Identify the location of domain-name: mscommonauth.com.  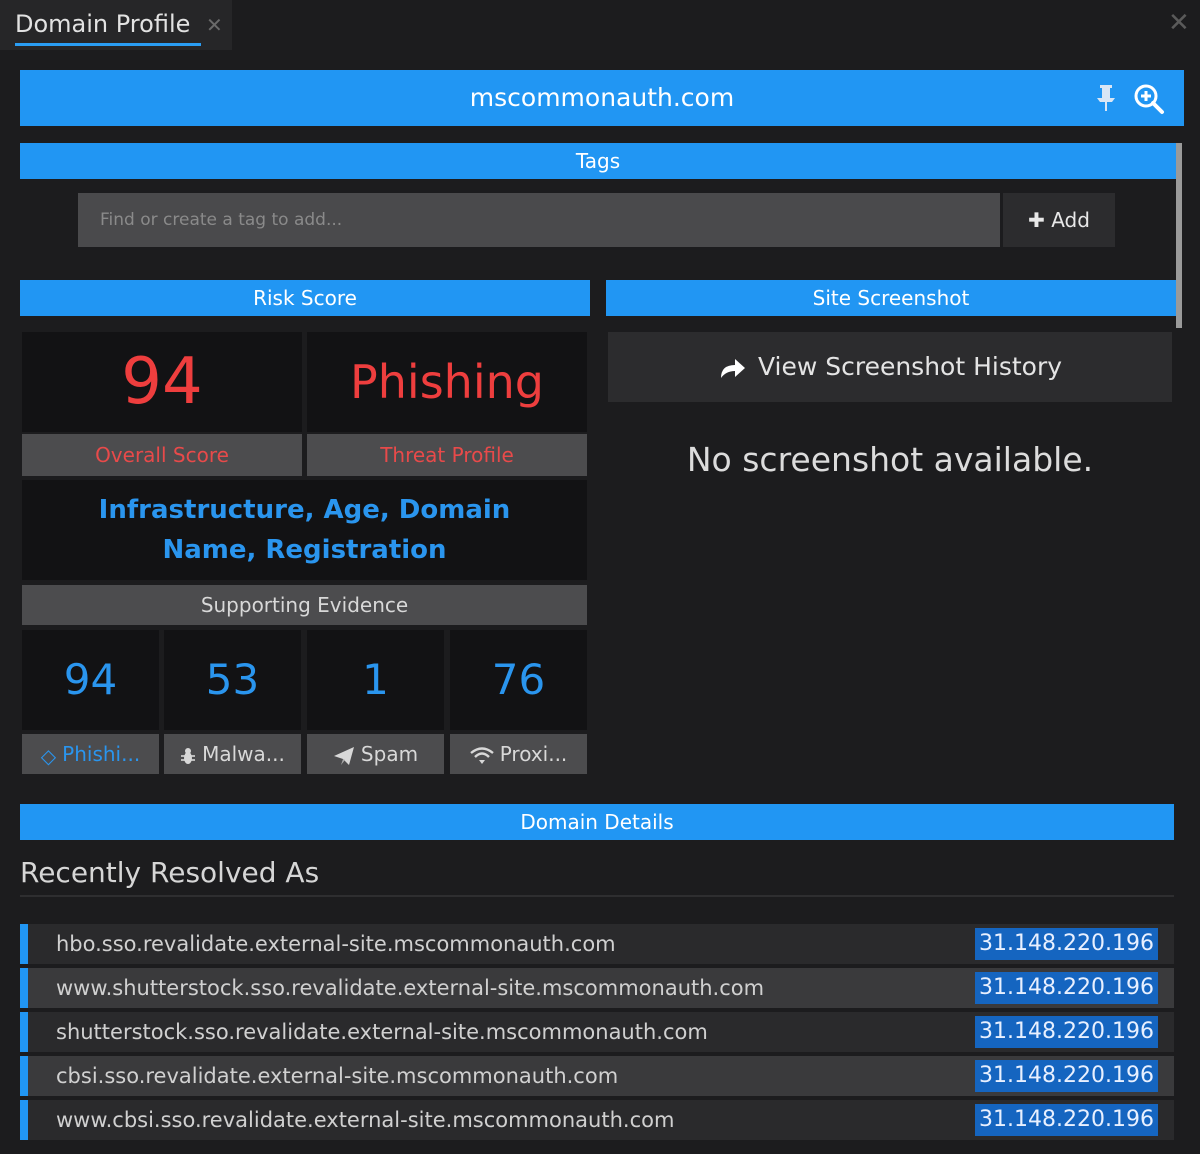
(602, 97).